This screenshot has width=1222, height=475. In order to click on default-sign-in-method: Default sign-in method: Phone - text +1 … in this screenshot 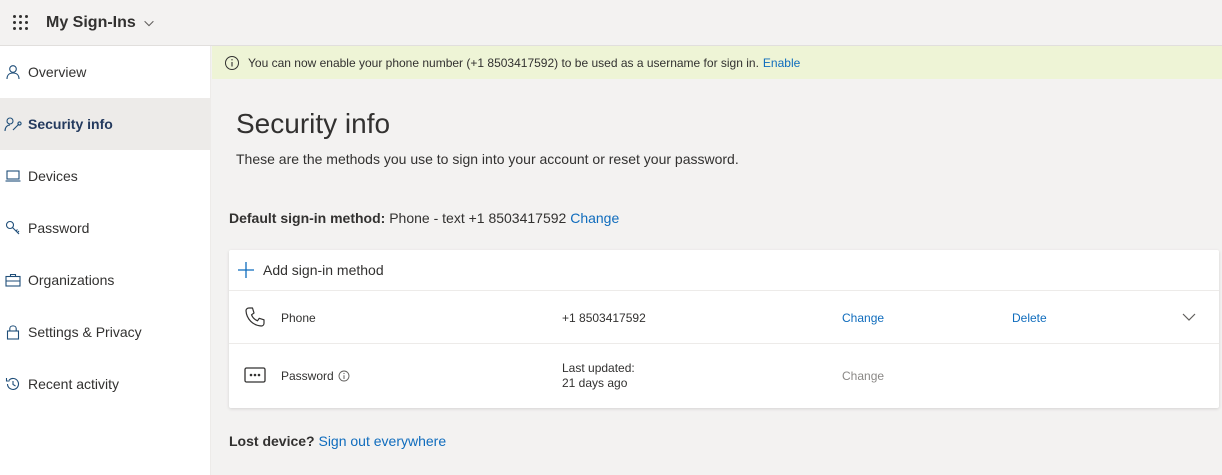, I will do `click(424, 218)`.